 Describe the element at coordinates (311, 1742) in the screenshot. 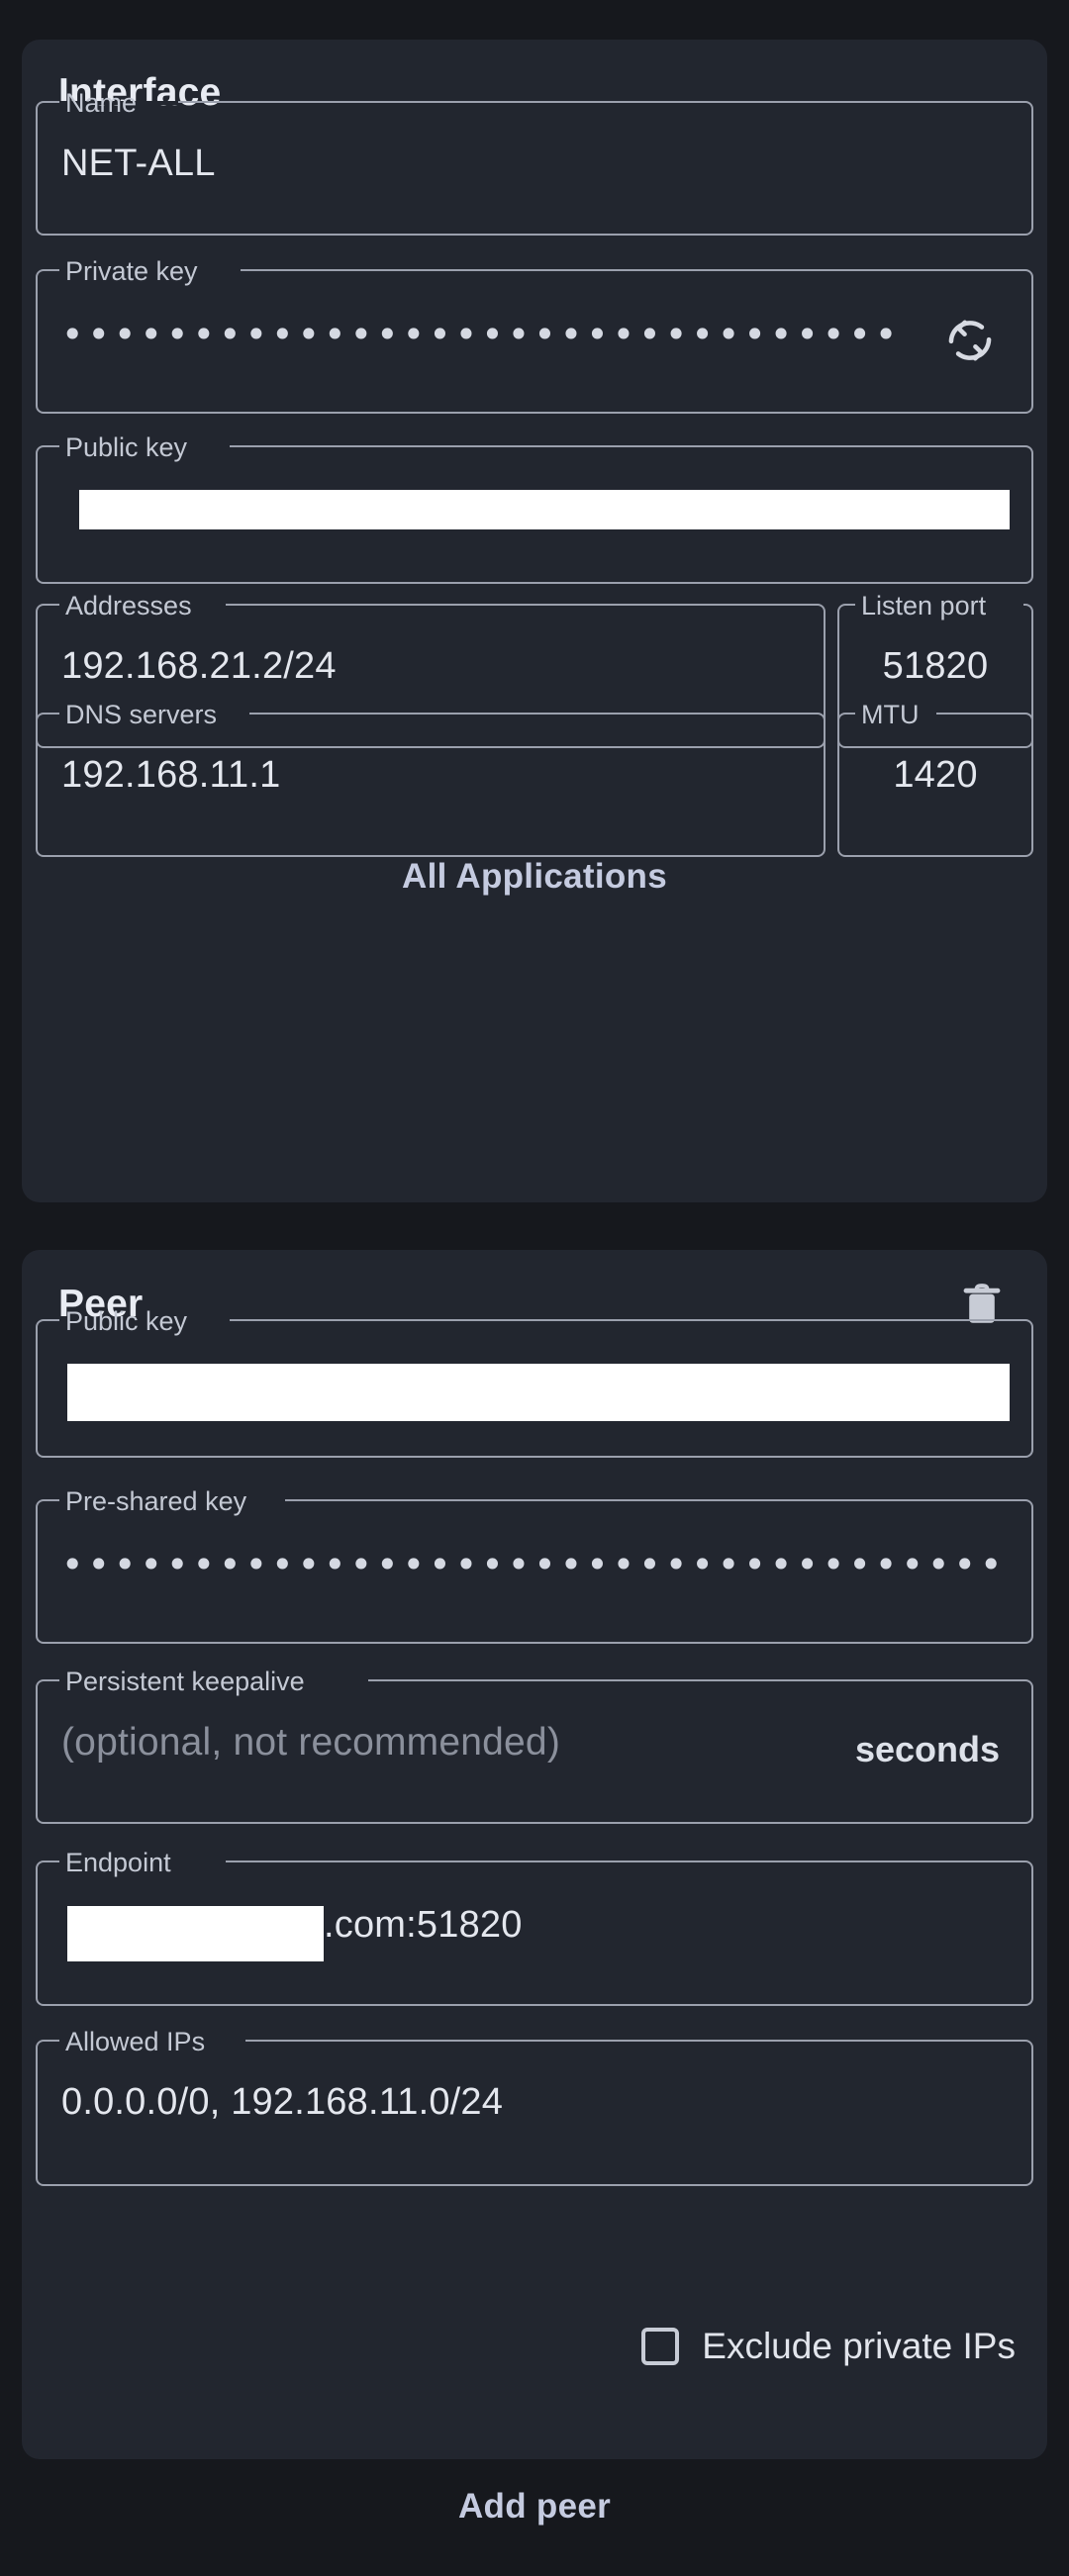

I see `persistent-keepalive-placeholder: (optional, not recommended)` at that location.